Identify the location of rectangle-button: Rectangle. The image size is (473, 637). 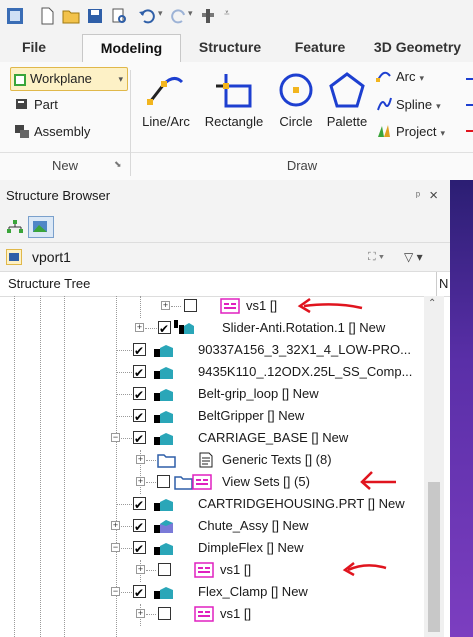
(234, 108).